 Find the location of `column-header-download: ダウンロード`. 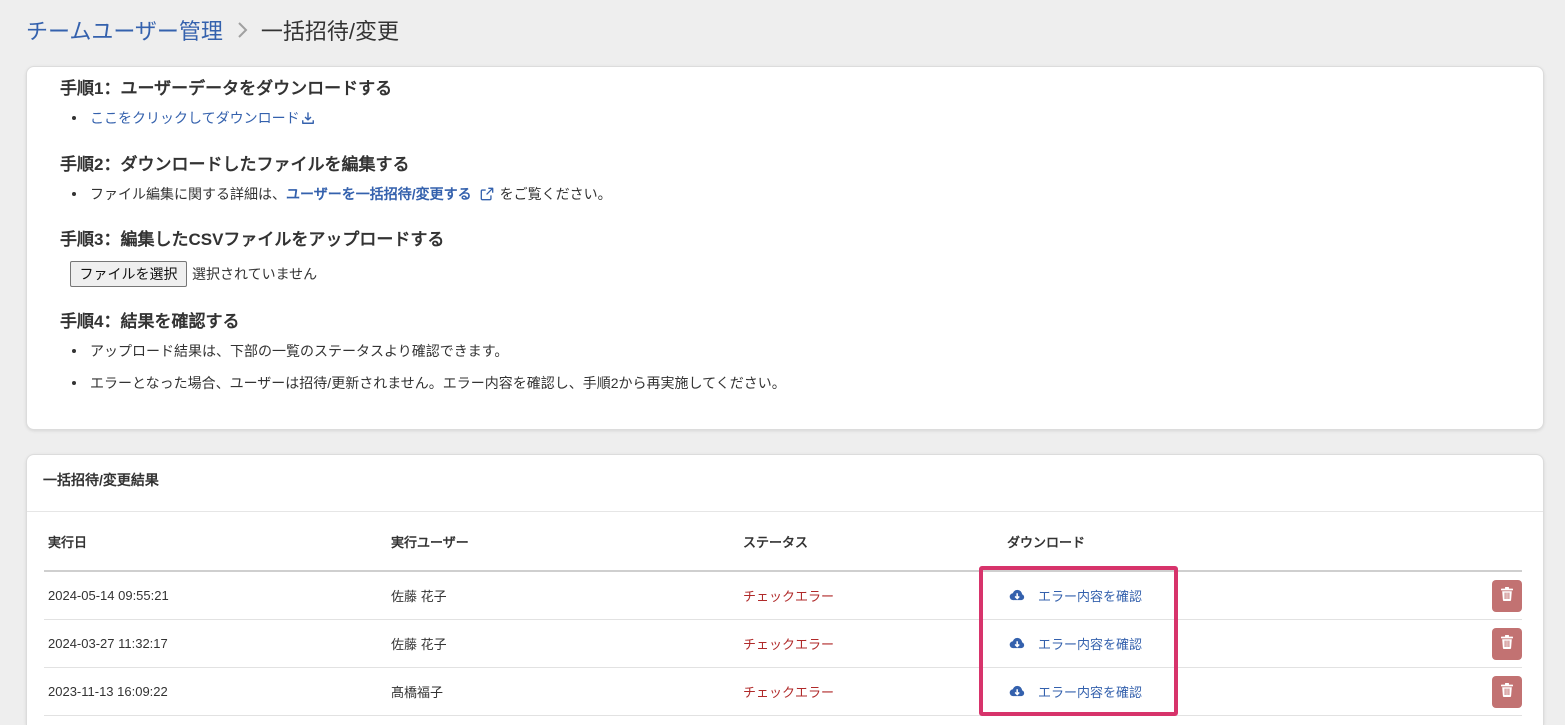

column-header-download: ダウンロード is located at coordinates (1046, 542).